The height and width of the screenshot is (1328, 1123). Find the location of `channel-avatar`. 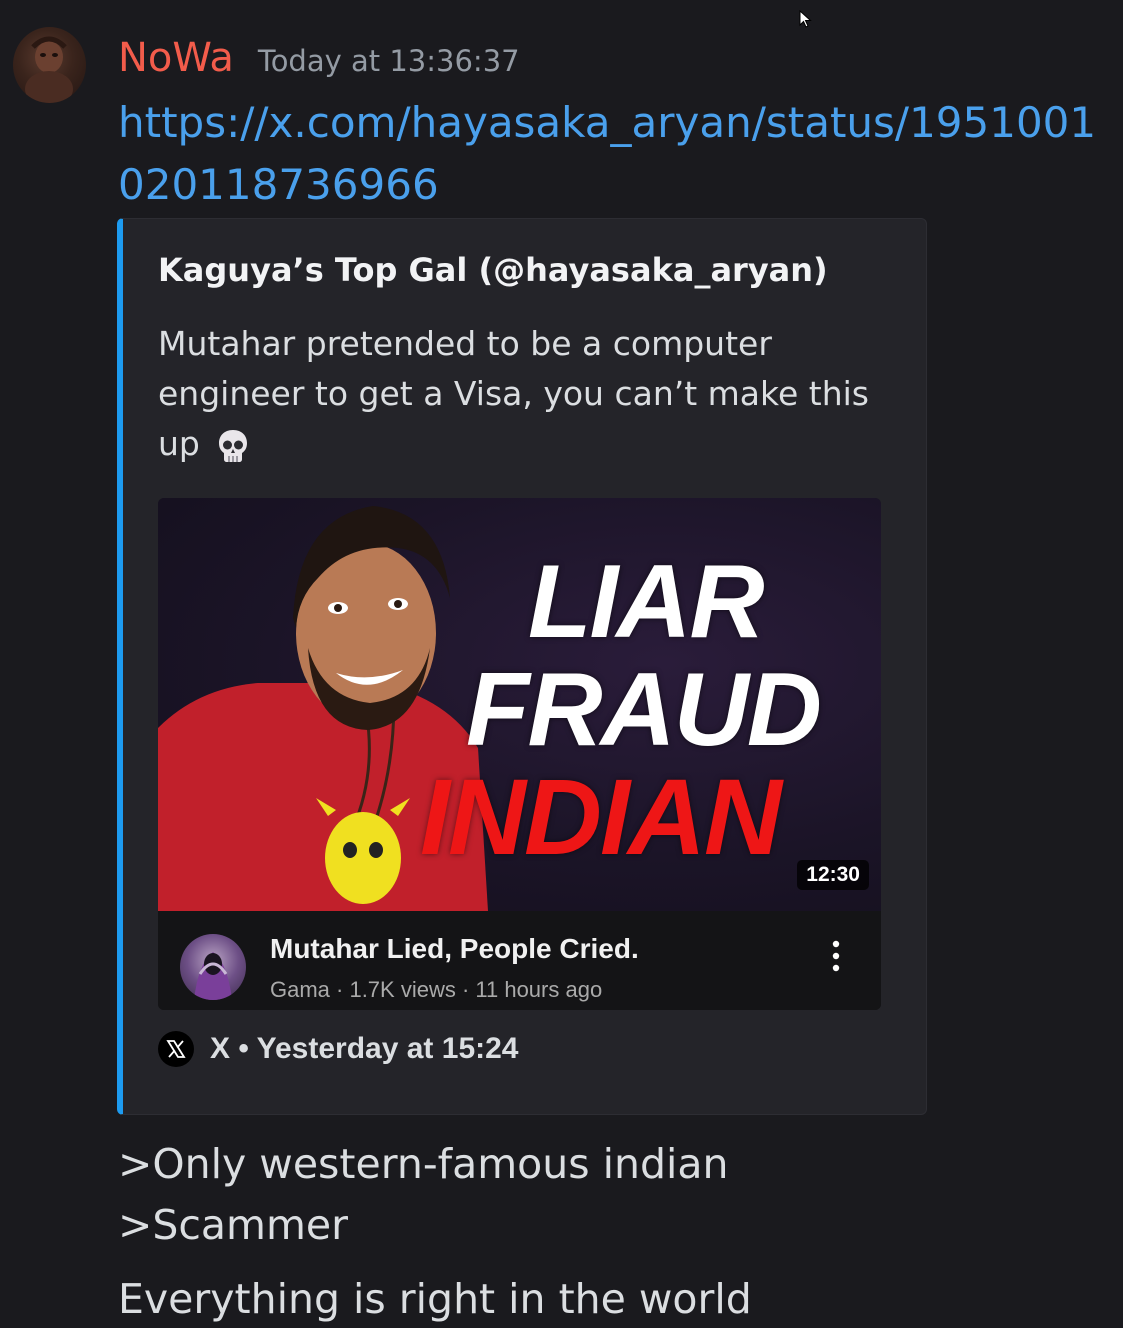

channel-avatar is located at coordinates (213, 967).